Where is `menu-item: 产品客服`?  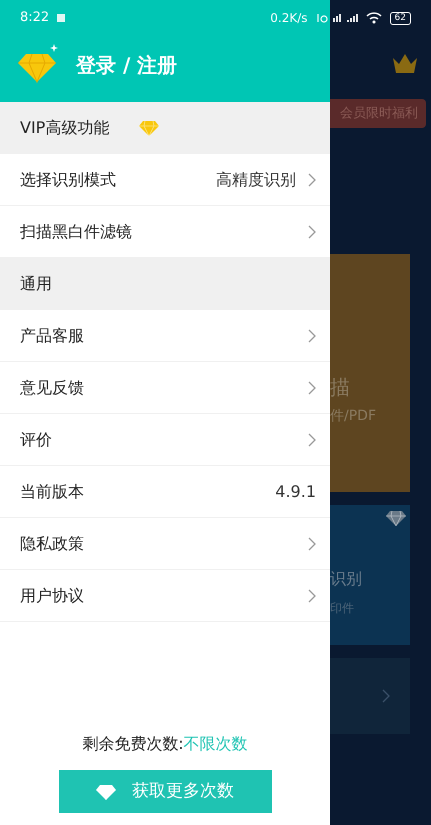 menu-item: 产品客服 is located at coordinates (165, 336).